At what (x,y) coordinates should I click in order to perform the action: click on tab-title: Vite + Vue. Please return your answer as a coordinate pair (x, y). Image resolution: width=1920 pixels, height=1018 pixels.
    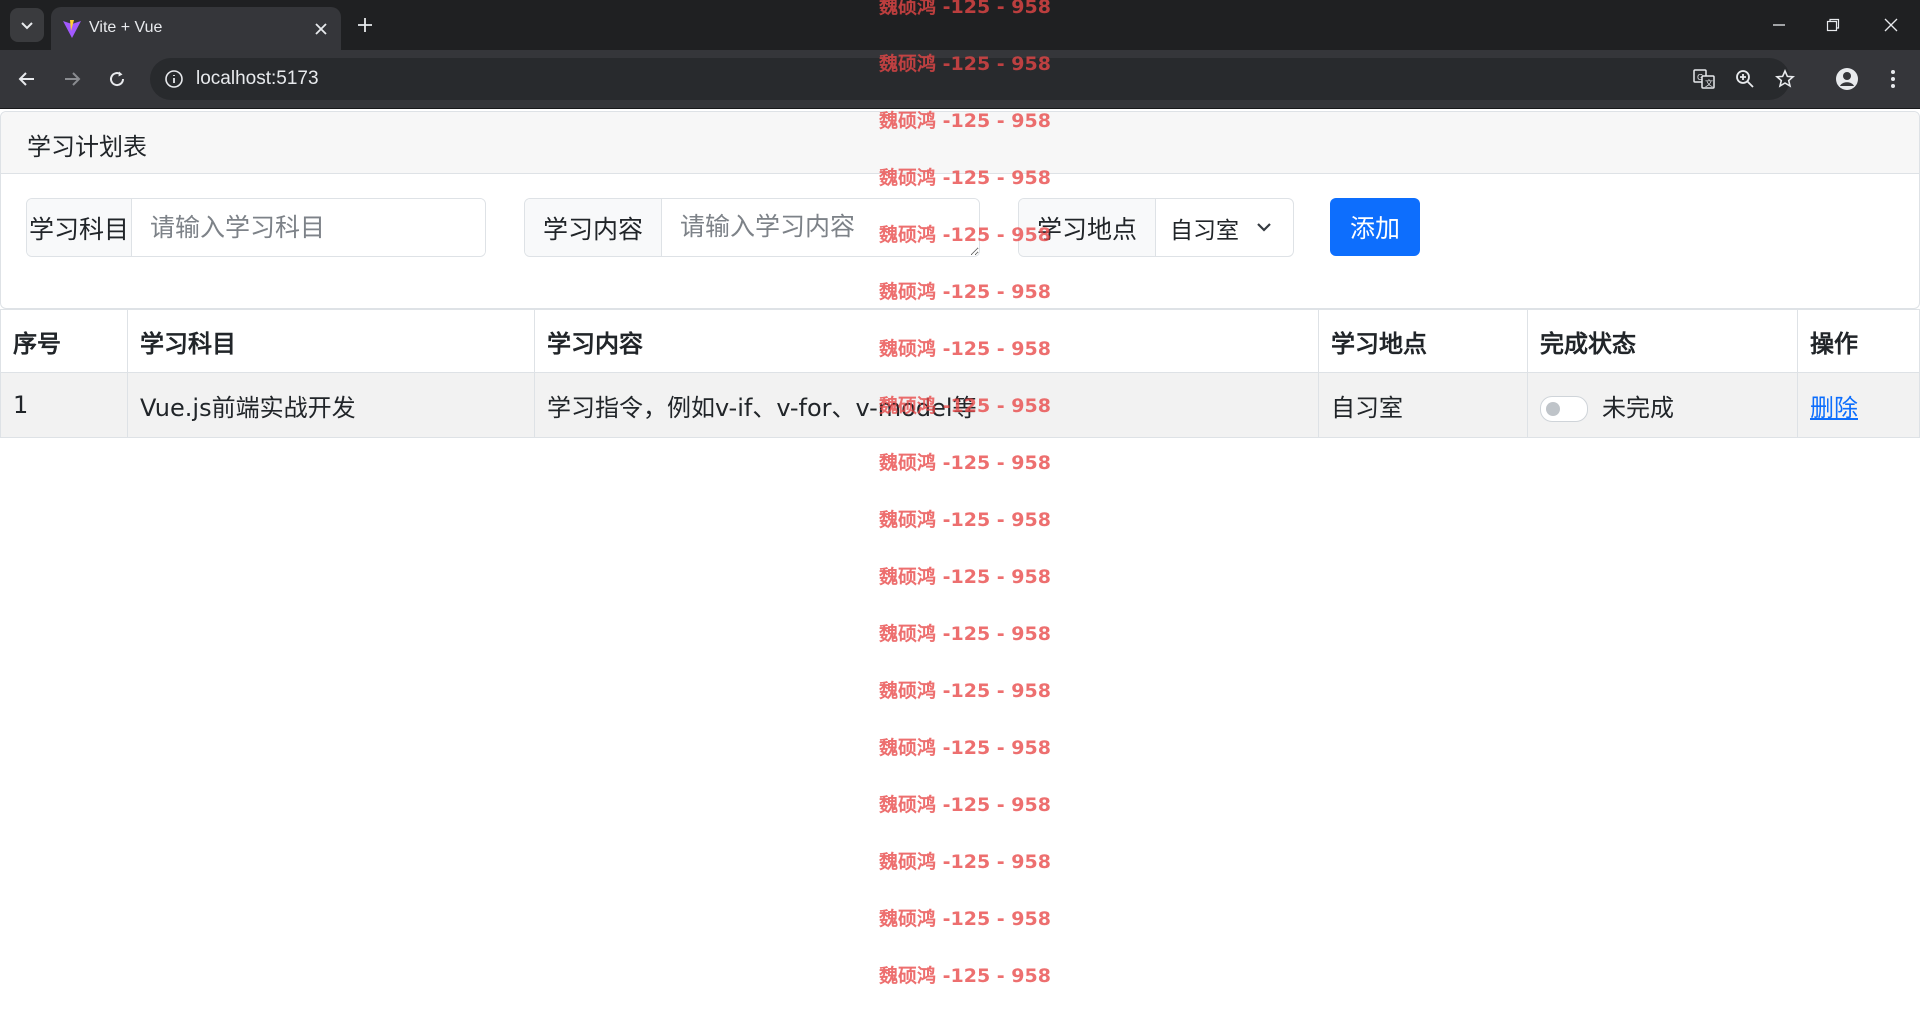
    Looking at the image, I should click on (126, 27).